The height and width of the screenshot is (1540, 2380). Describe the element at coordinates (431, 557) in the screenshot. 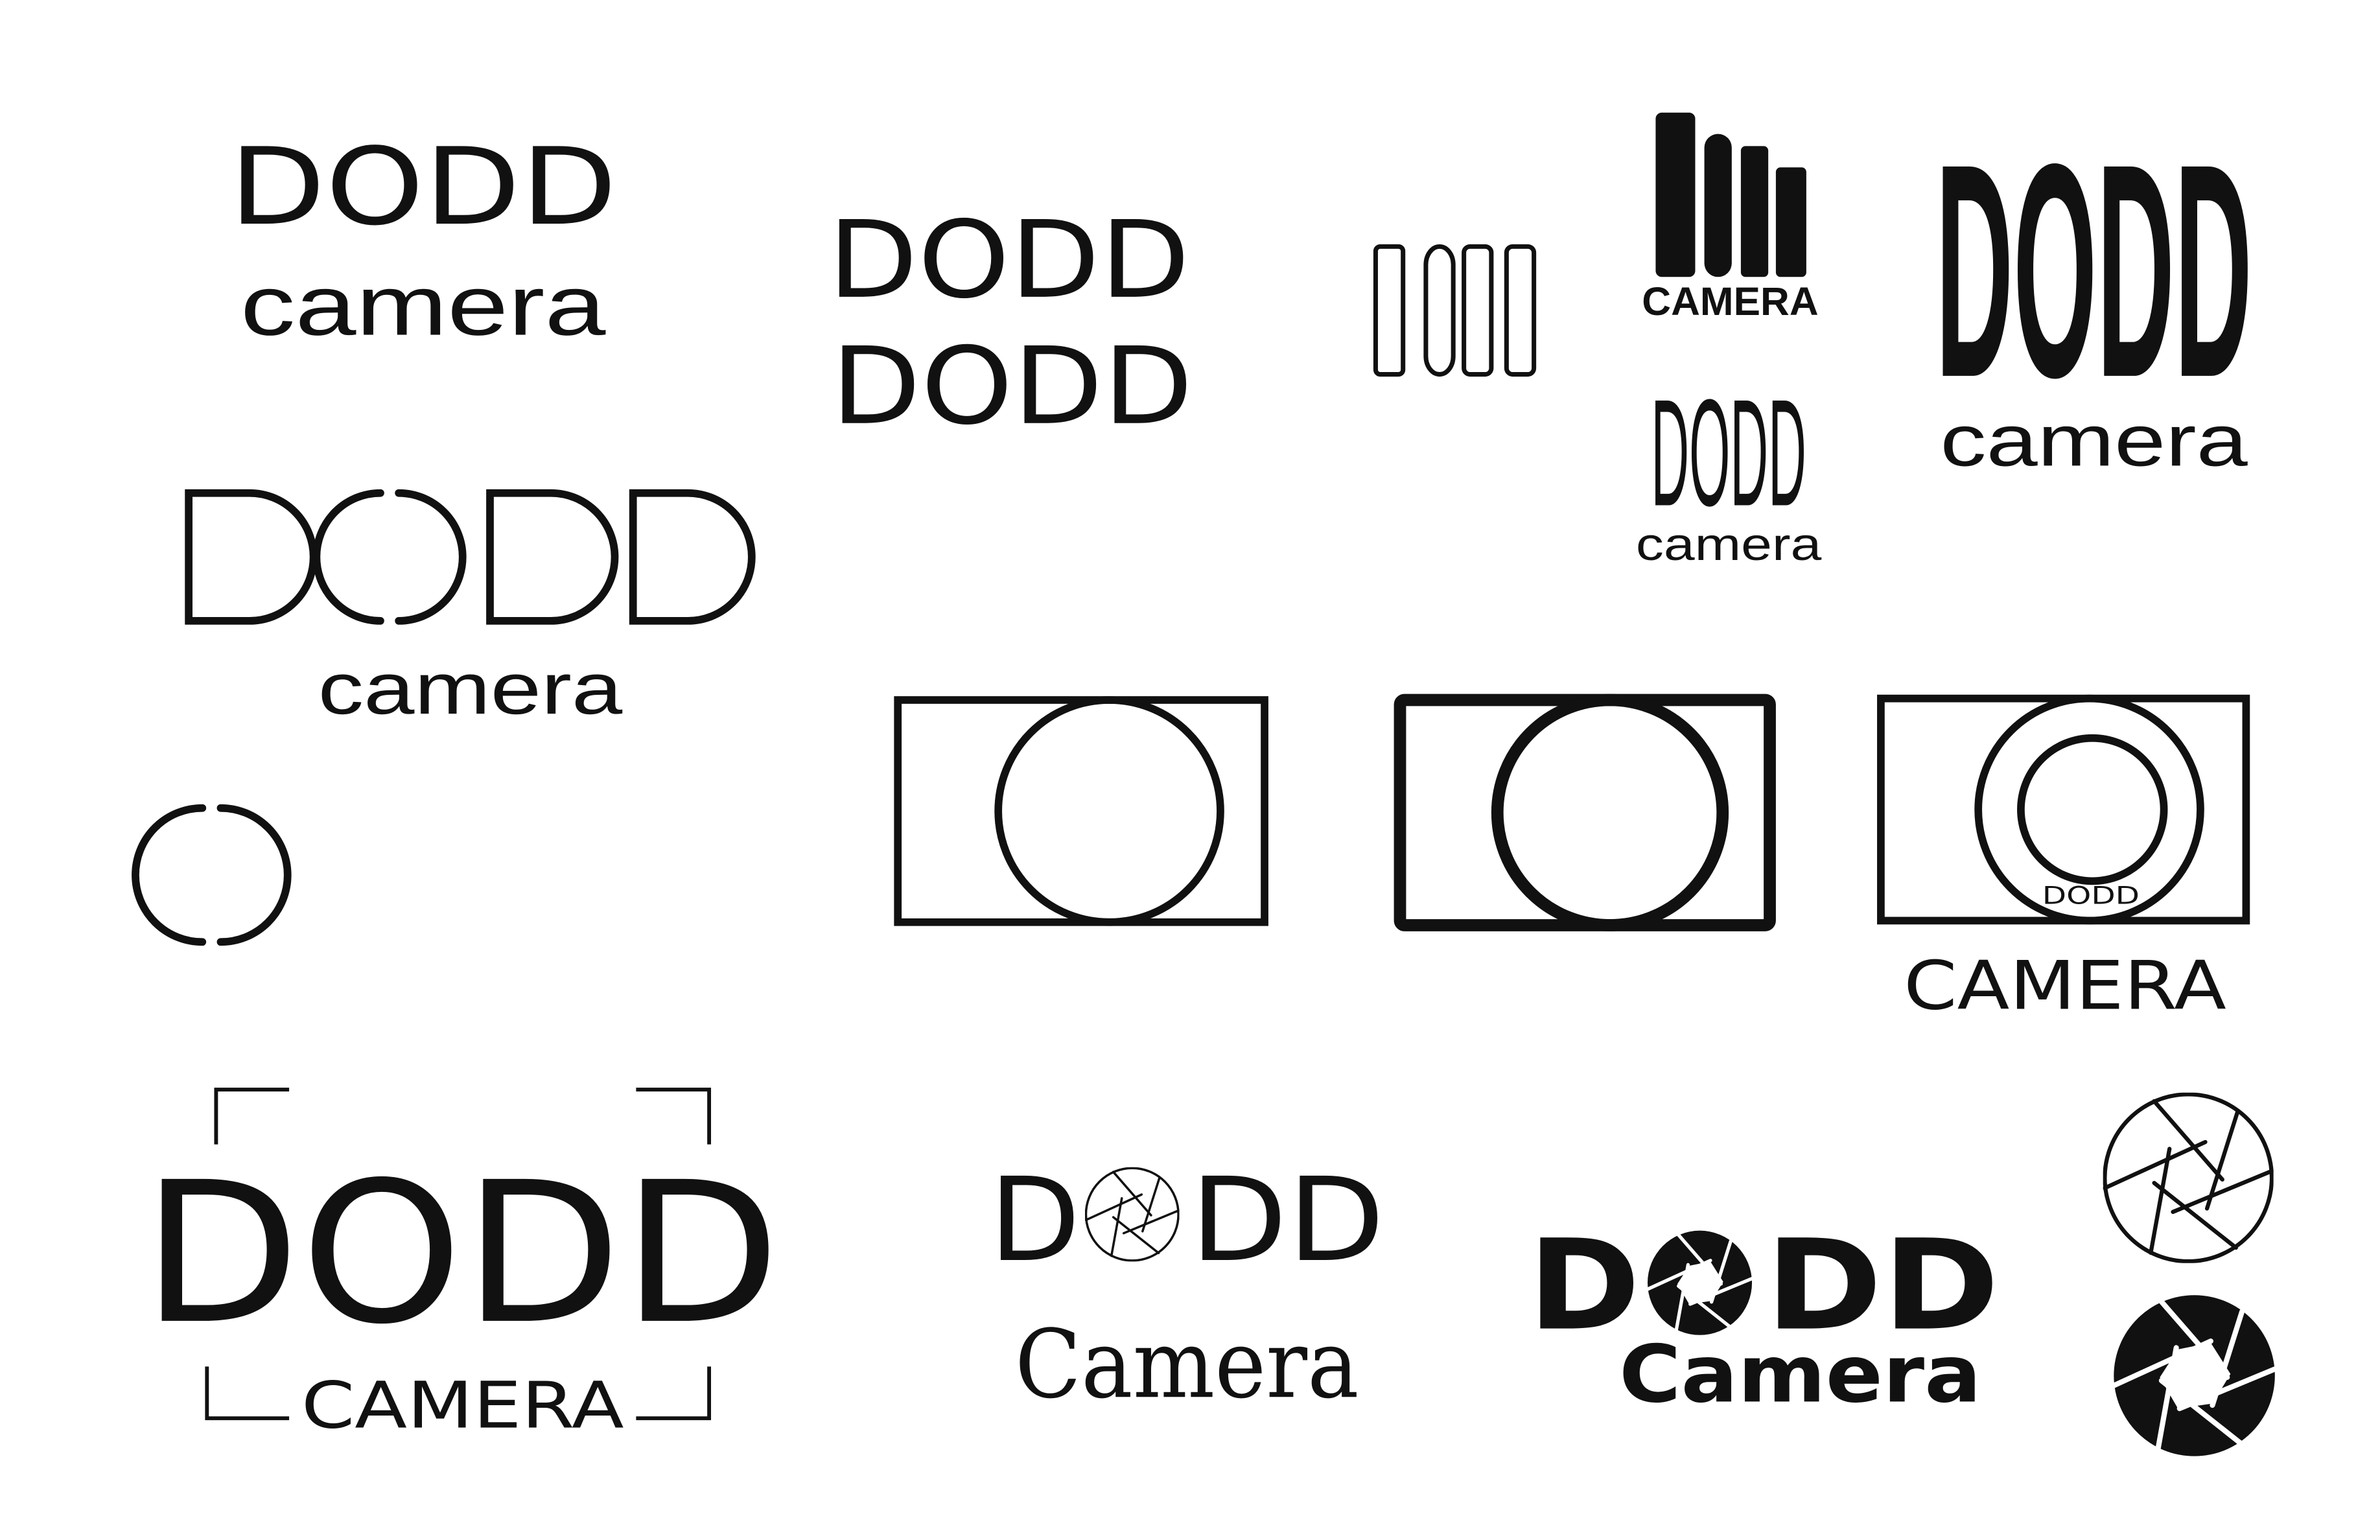

I see `letter-o-broken-right` at that location.